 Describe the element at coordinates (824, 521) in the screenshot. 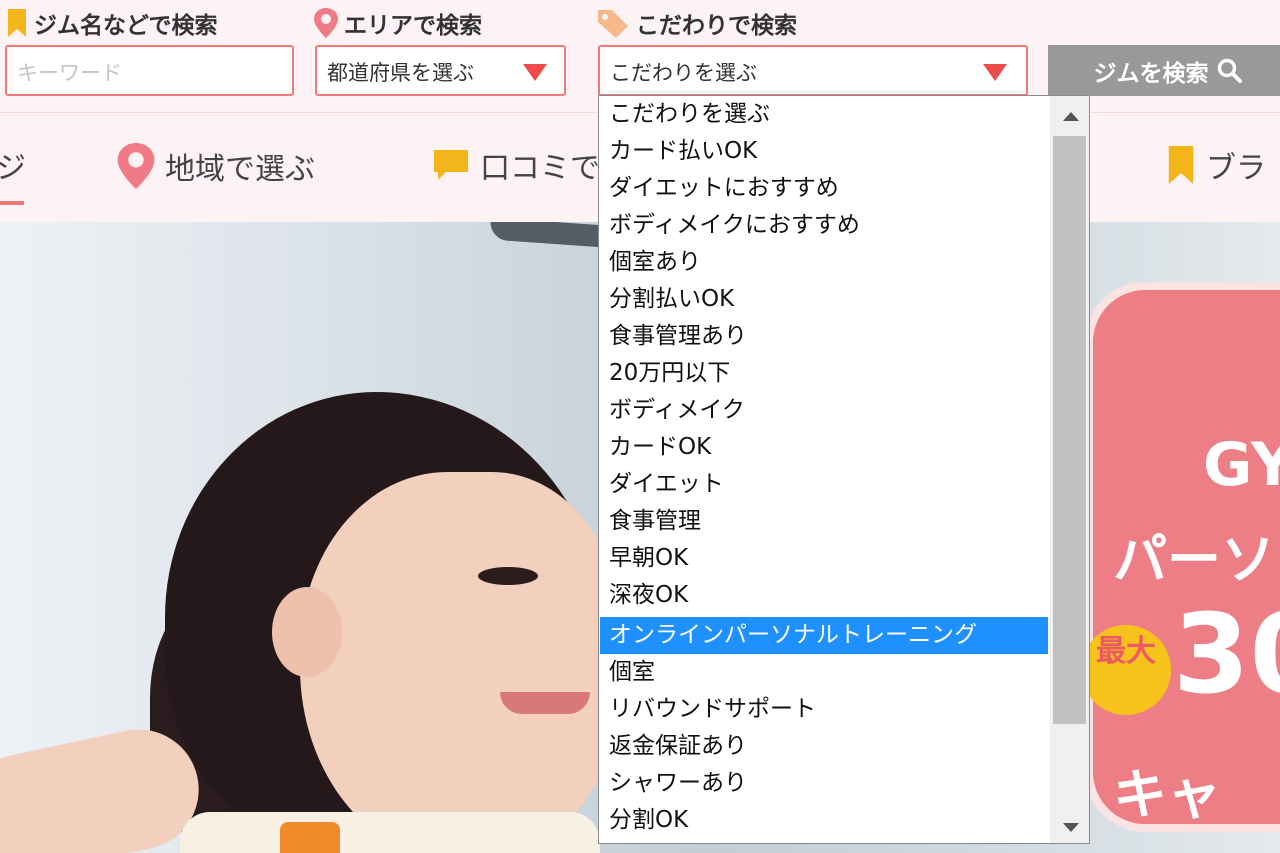

I see `dropdown-option: 食事管理` at that location.